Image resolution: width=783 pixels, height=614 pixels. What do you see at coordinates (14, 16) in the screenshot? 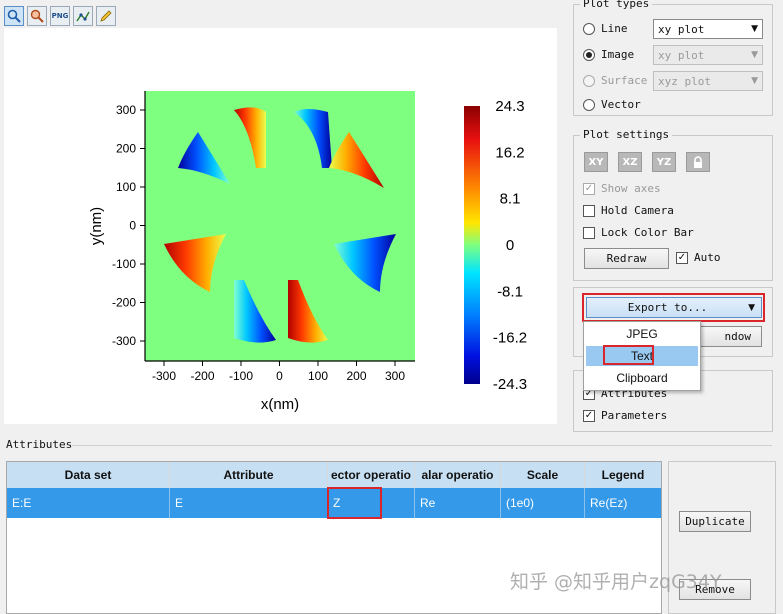
I see `zoom-icon` at bounding box center [14, 16].